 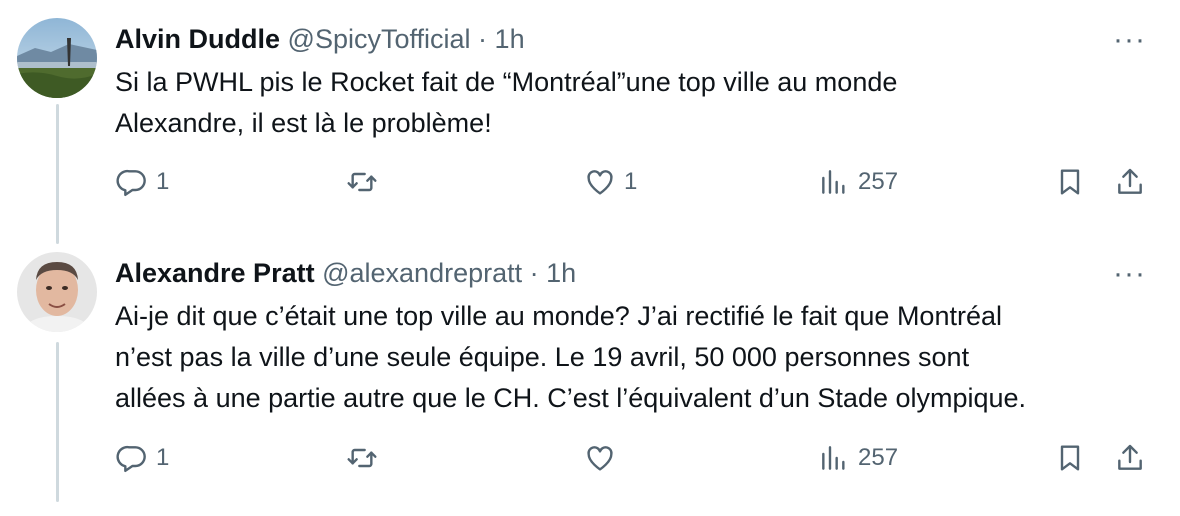 I want to click on like-button, so click(x=604, y=458).